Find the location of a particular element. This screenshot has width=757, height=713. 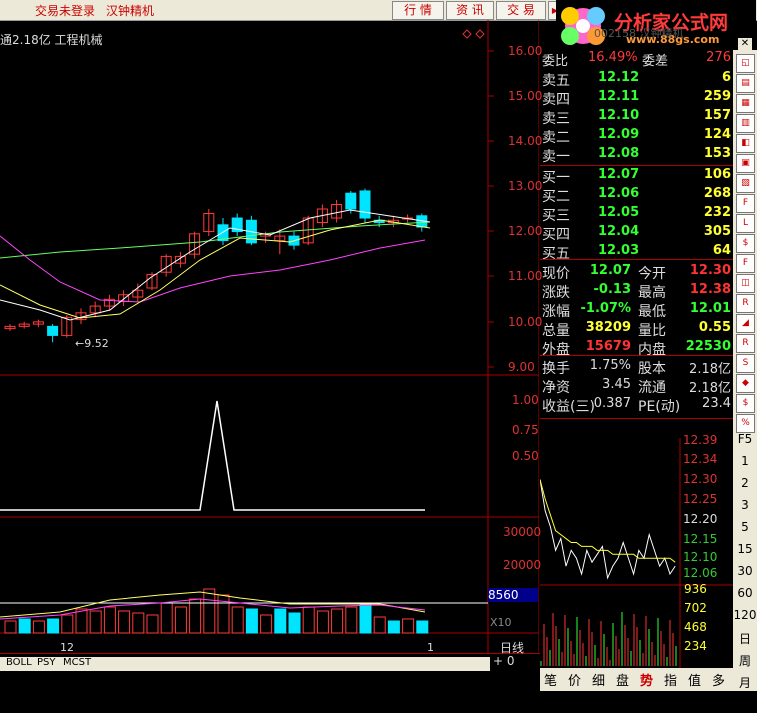

buy-label: 买三 is located at coordinates (556, 216).